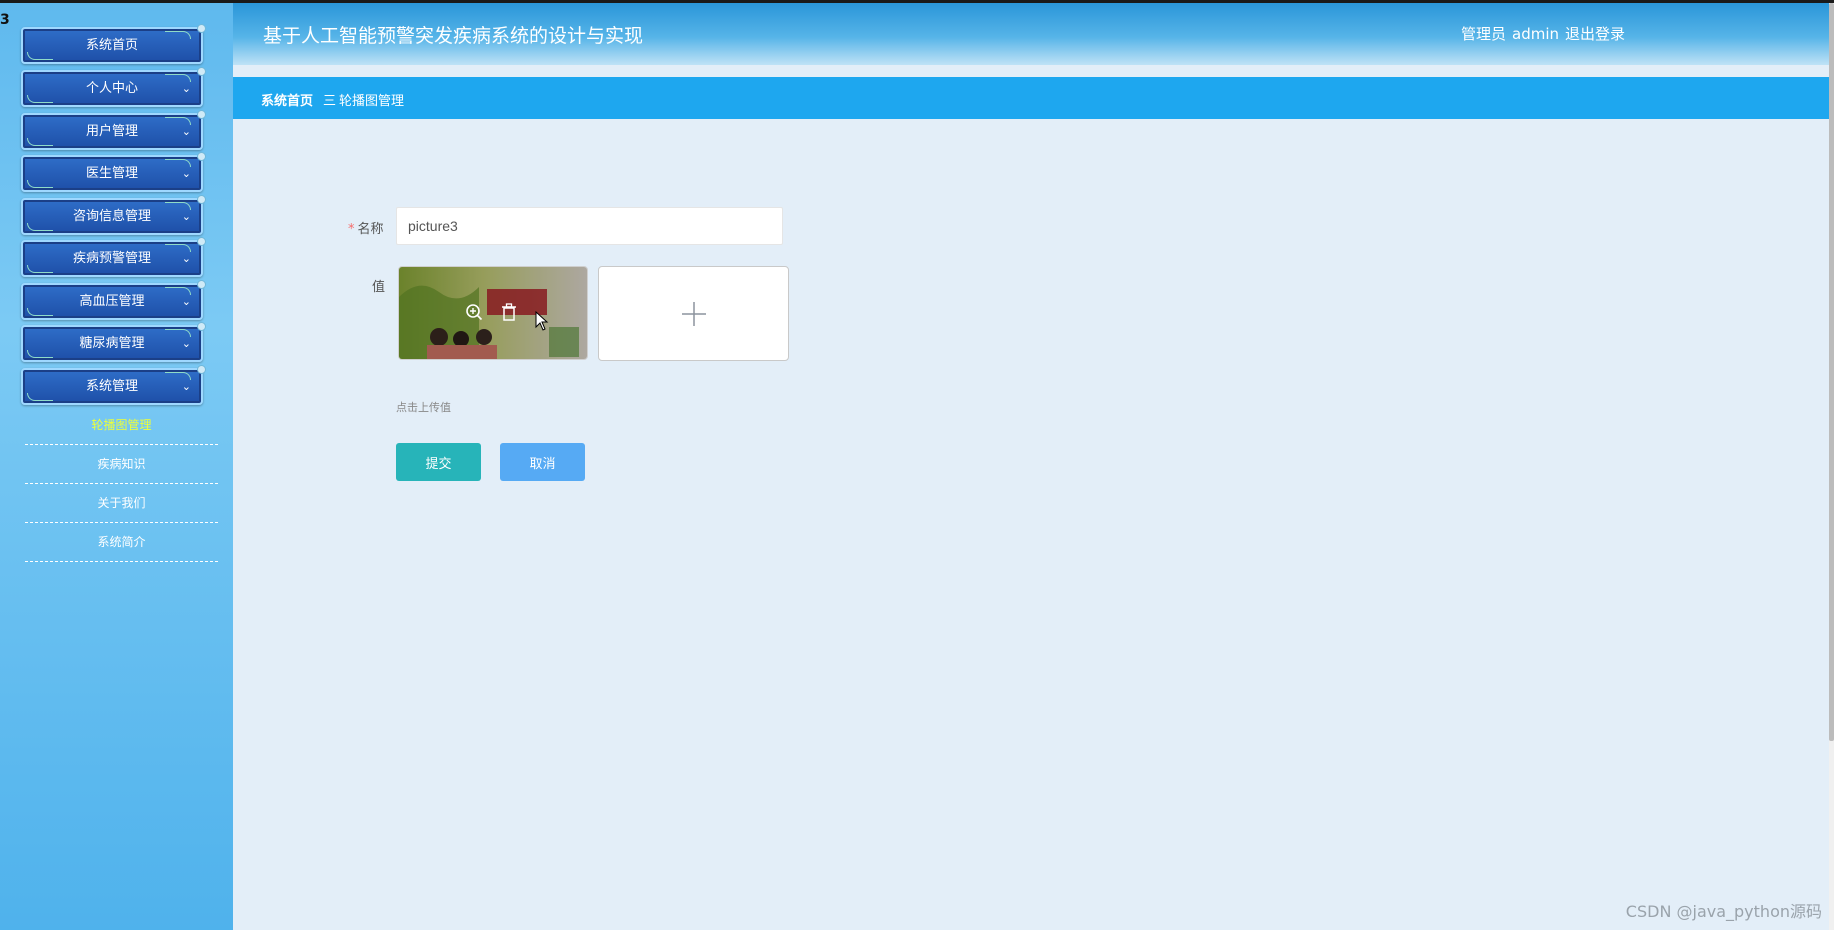  I want to click on page-title: 基于人工智能预警突发疾病系统的设计与实现, so click(453, 36).